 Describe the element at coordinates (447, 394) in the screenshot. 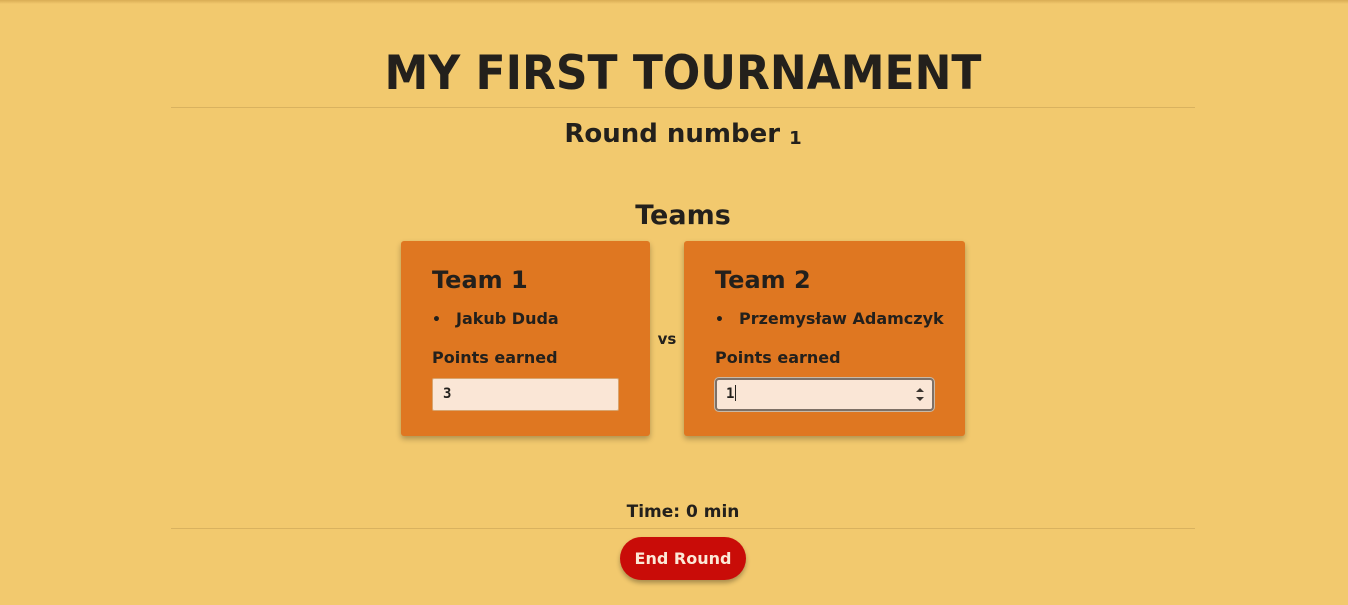

I see `points-value: 3` at that location.